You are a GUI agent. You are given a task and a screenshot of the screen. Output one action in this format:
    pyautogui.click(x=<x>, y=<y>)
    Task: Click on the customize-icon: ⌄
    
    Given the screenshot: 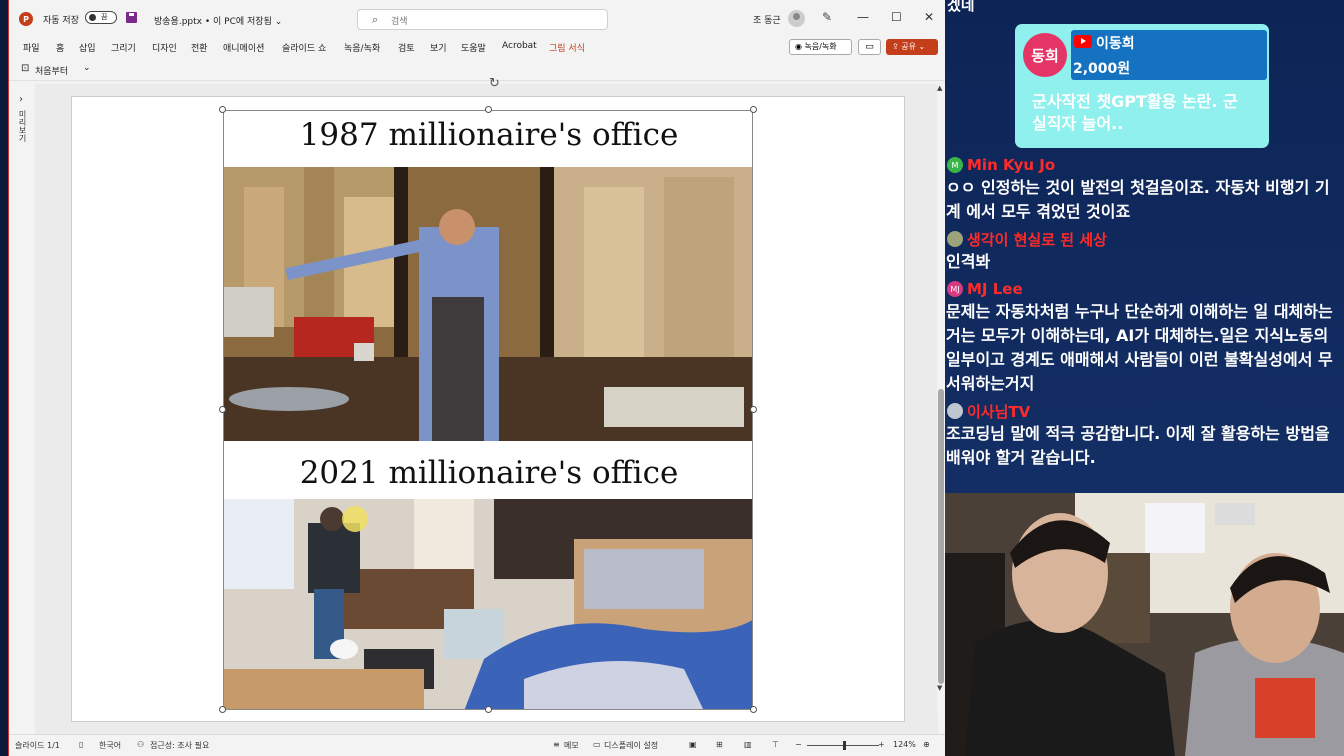 What is the action you would take?
    pyautogui.click(x=87, y=68)
    